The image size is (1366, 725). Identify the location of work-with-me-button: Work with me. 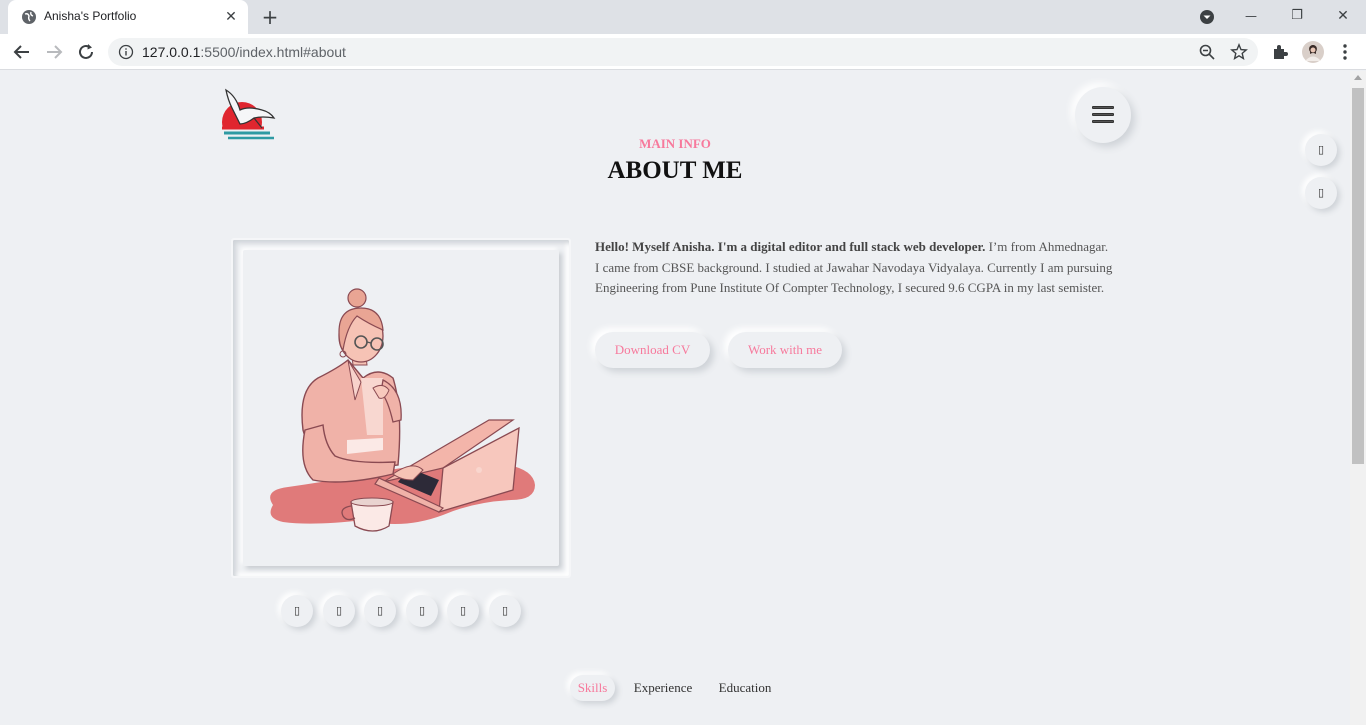
(785, 350).